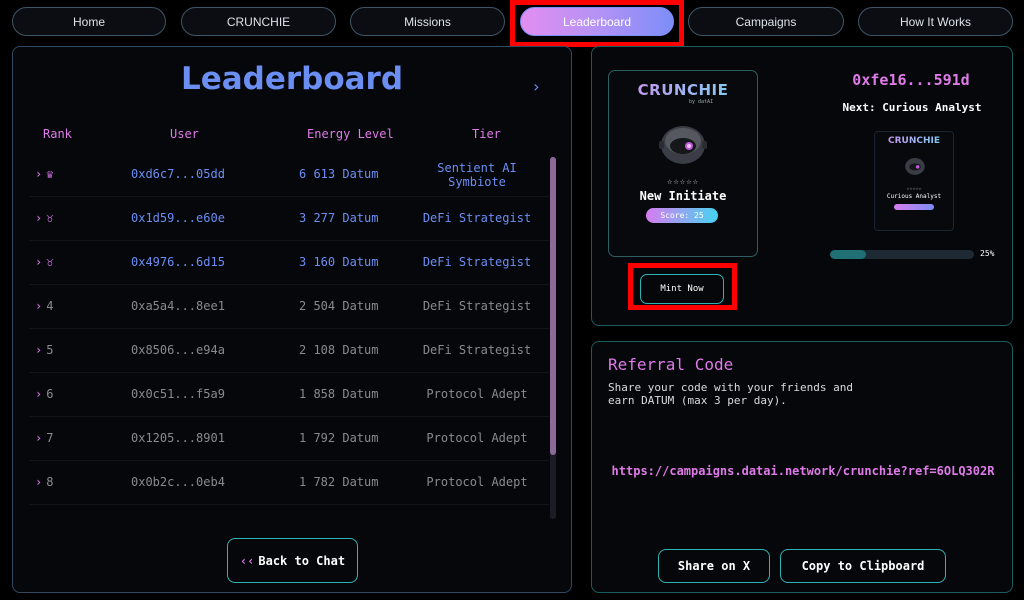 The image size is (1024, 600). Describe the element at coordinates (178, 174) in the screenshot. I see `user-cell: 0xd6c7...05dd` at that location.